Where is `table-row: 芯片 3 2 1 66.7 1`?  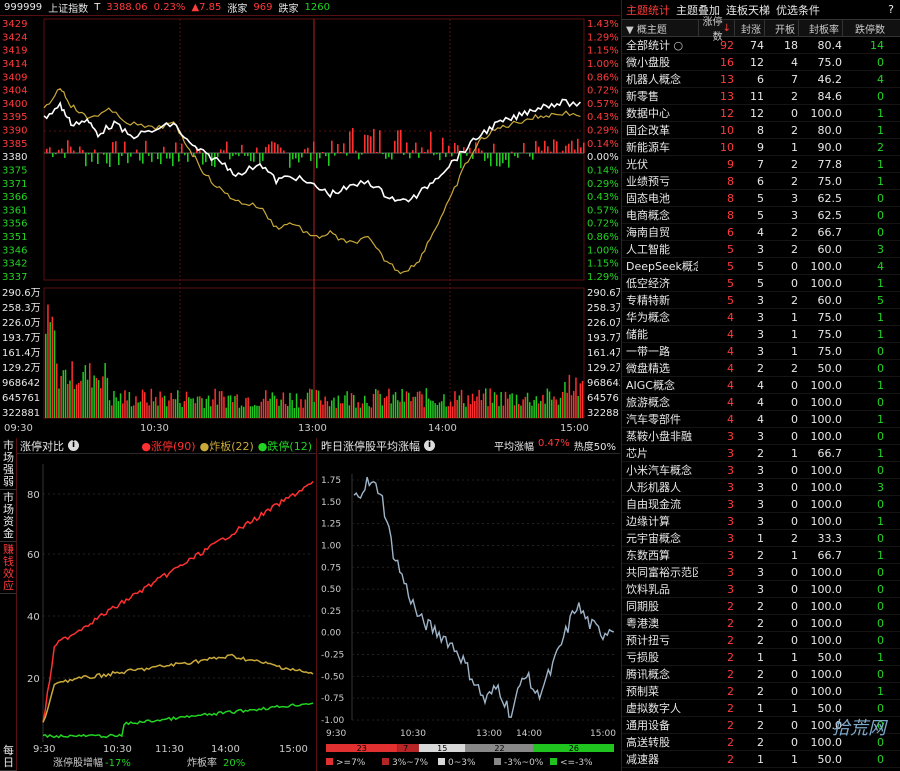 table-row: 芯片 3 2 1 66.7 1 is located at coordinates (761, 453).